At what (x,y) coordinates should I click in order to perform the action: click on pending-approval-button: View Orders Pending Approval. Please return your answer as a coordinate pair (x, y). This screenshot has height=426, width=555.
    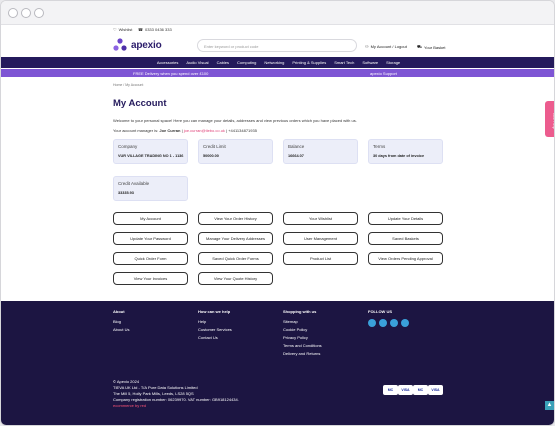
    Looking at the image, I should click on (405, 258).